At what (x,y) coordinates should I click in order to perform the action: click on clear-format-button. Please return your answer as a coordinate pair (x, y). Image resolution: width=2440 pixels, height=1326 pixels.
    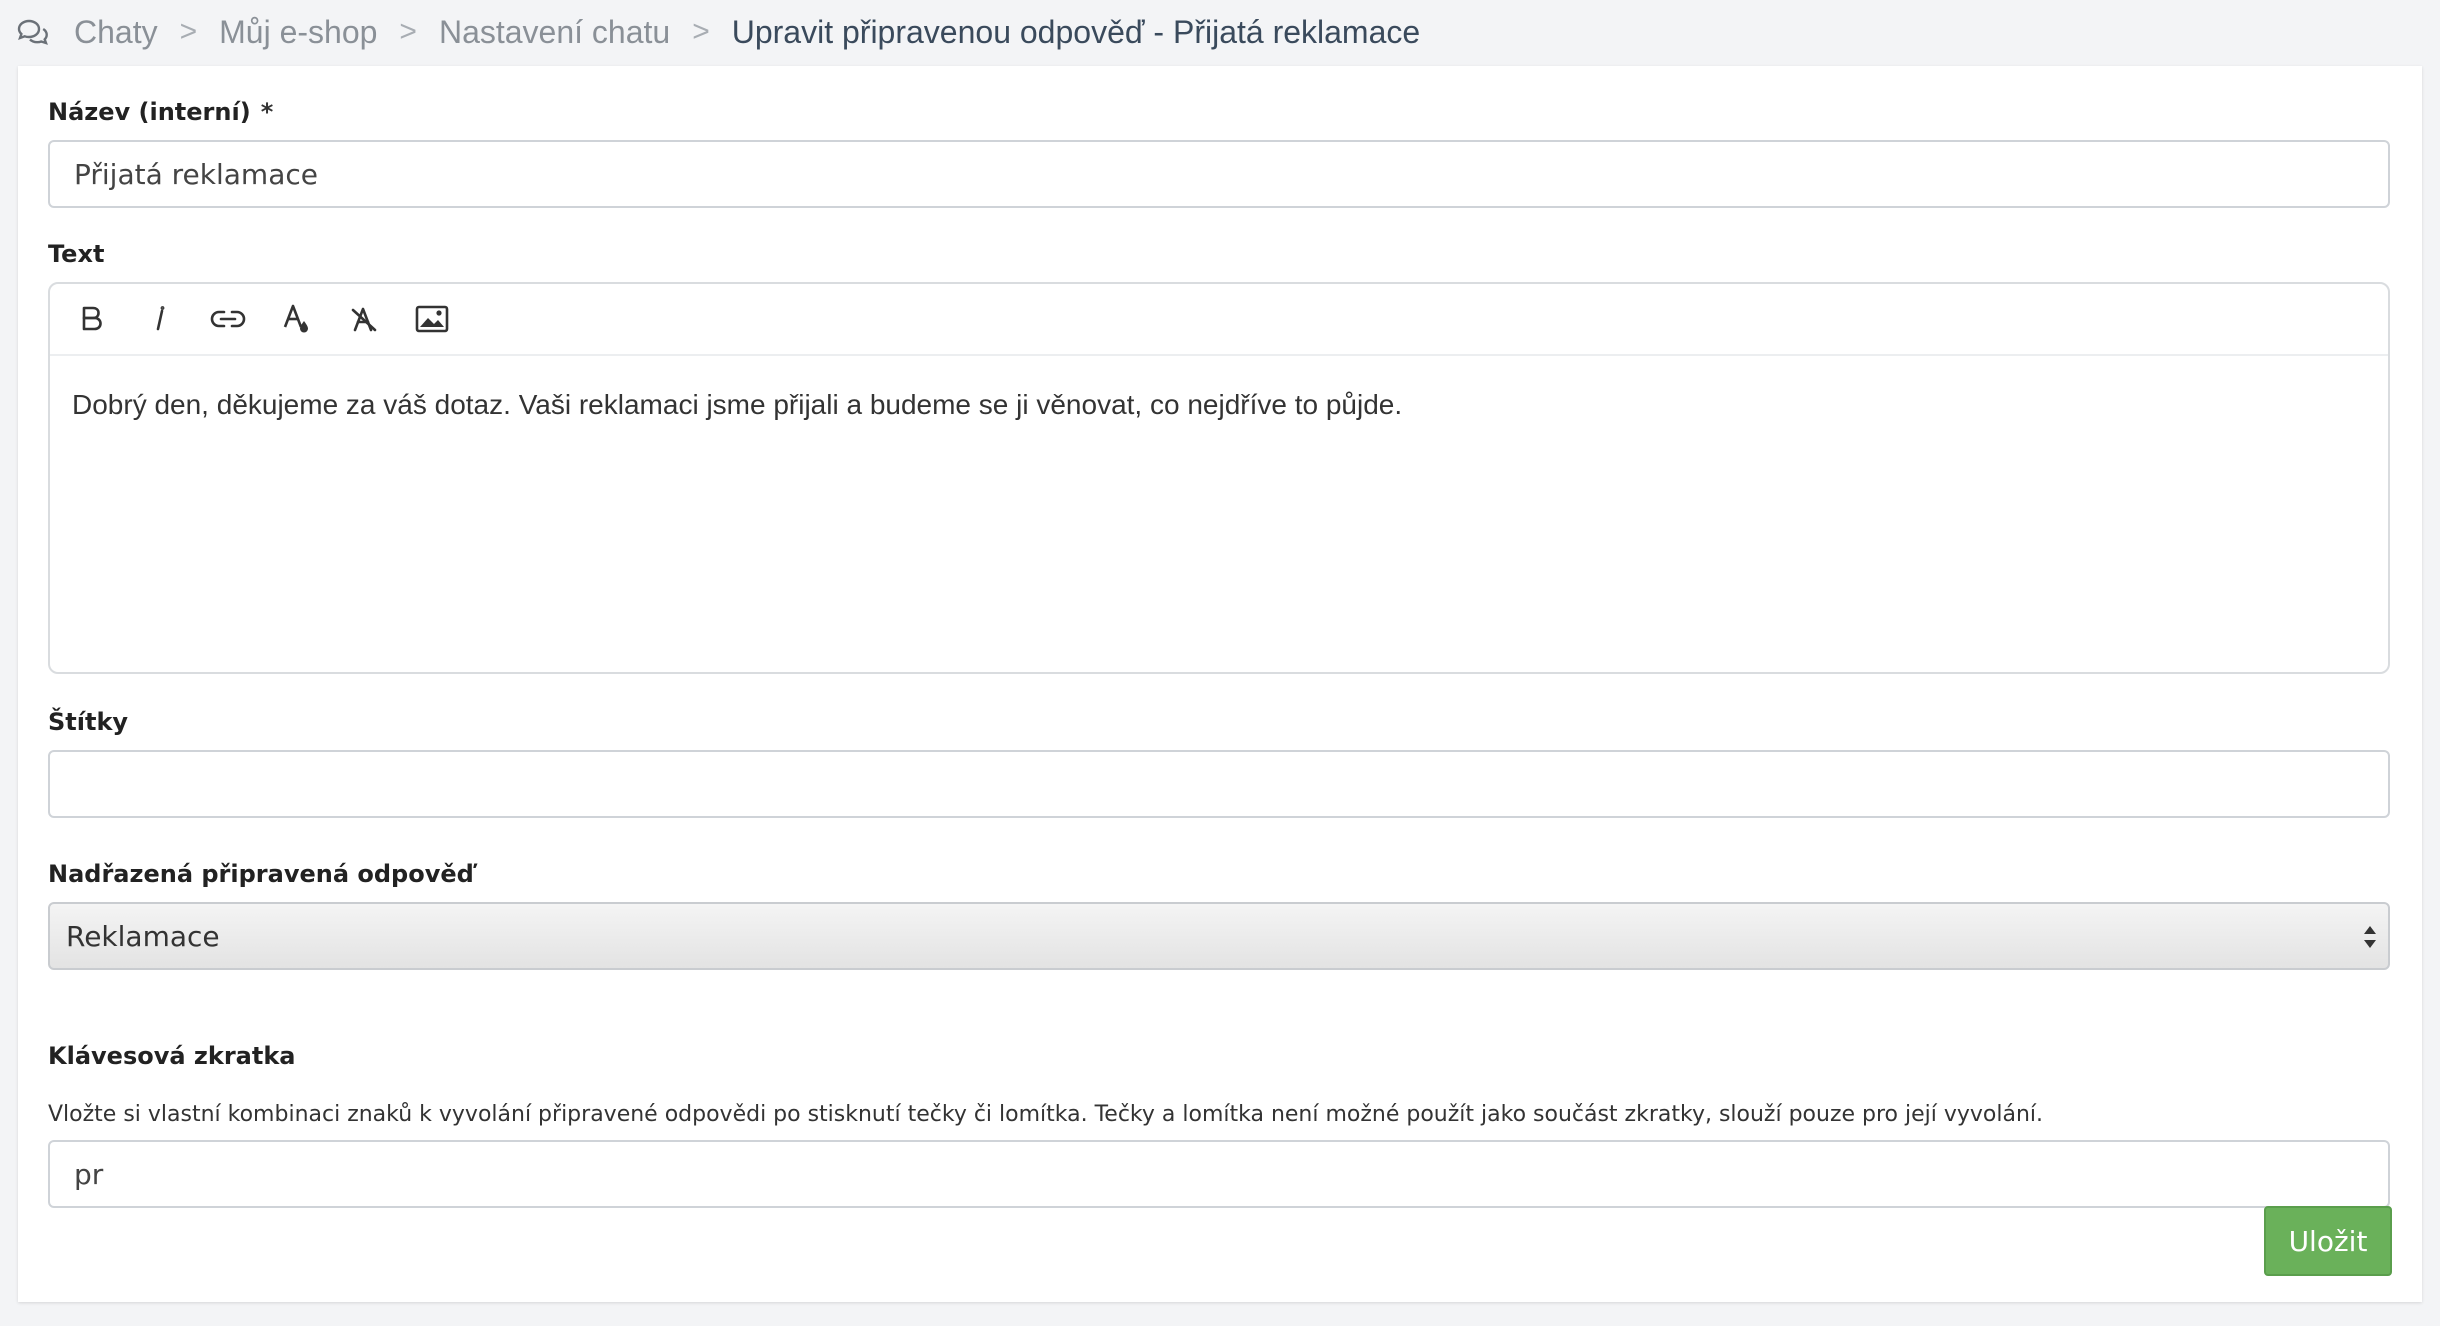
    Looking at the image, I should click on (364, 319).